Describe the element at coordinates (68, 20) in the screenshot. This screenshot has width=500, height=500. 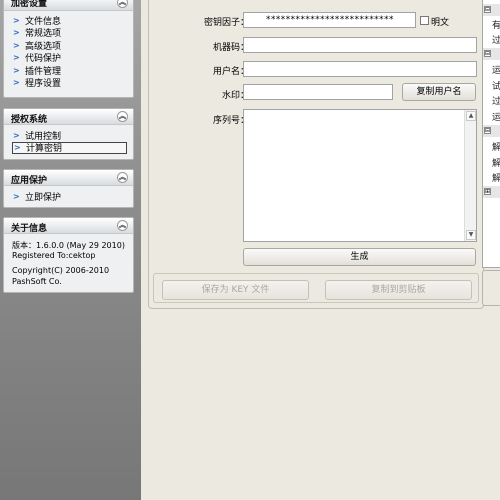
I see `sidebar-item-file-info: > 文件信息` at that location.